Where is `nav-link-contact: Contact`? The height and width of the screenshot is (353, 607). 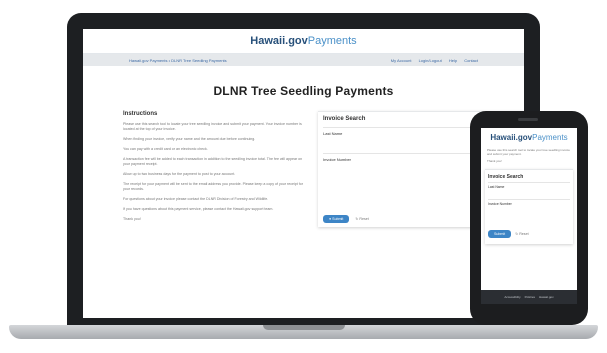
nav-link-contact: Contact is located at coordinates (471, 60).